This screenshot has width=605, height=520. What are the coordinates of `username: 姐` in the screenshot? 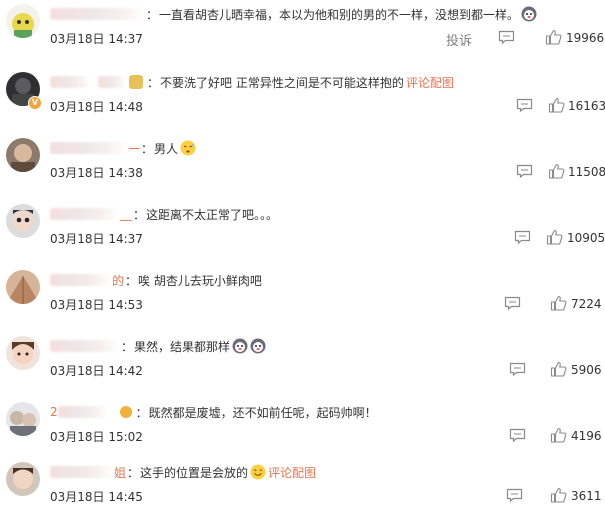 It's located at (120, 472).